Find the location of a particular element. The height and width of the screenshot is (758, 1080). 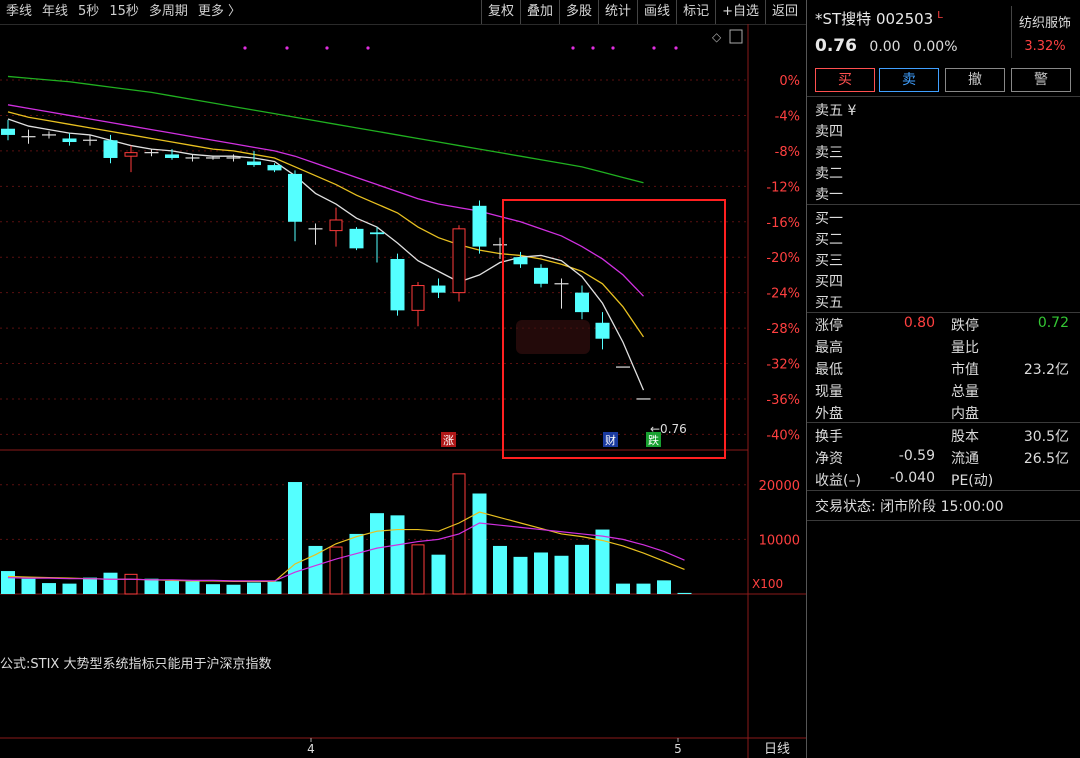

panel-toggle-icon is located at coordinates (736, 36).